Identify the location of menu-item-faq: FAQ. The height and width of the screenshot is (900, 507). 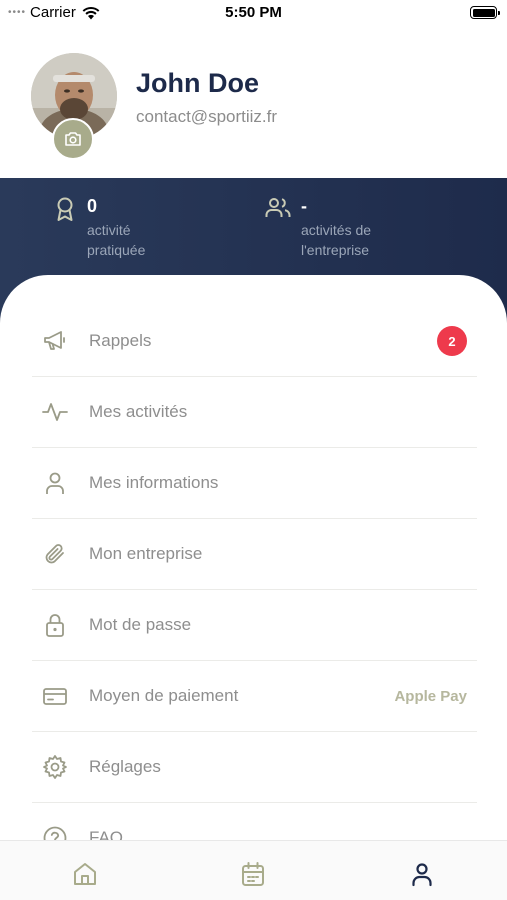
(254, 824).